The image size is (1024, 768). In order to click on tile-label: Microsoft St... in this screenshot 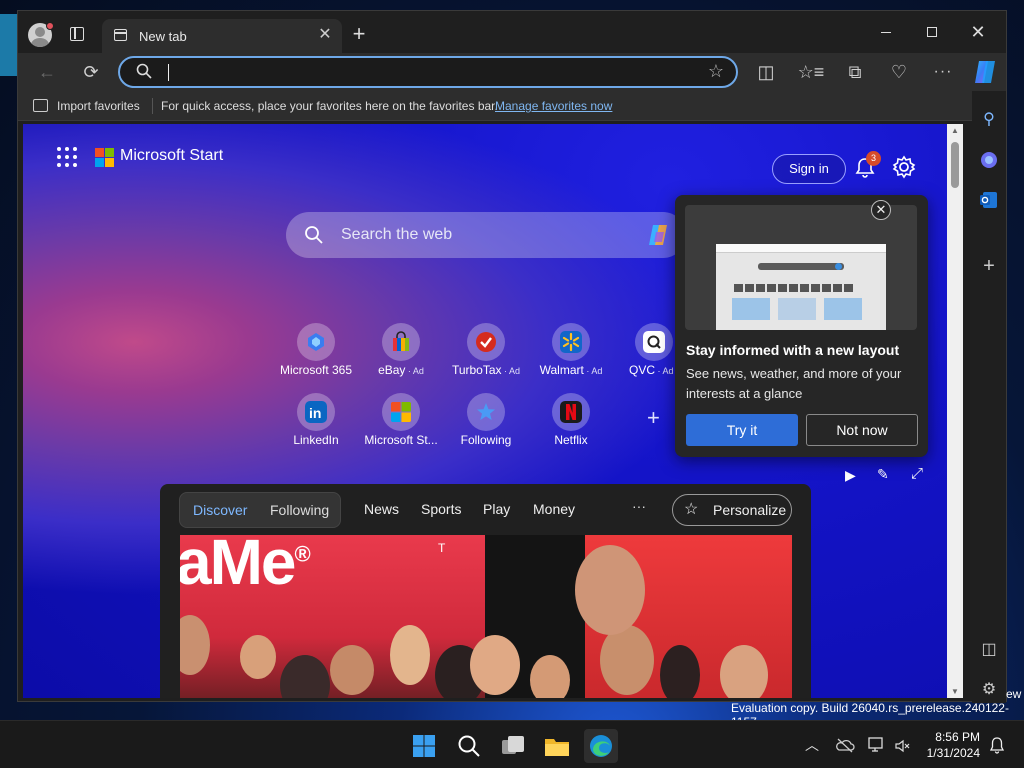, I will do `click(401, 440)`.